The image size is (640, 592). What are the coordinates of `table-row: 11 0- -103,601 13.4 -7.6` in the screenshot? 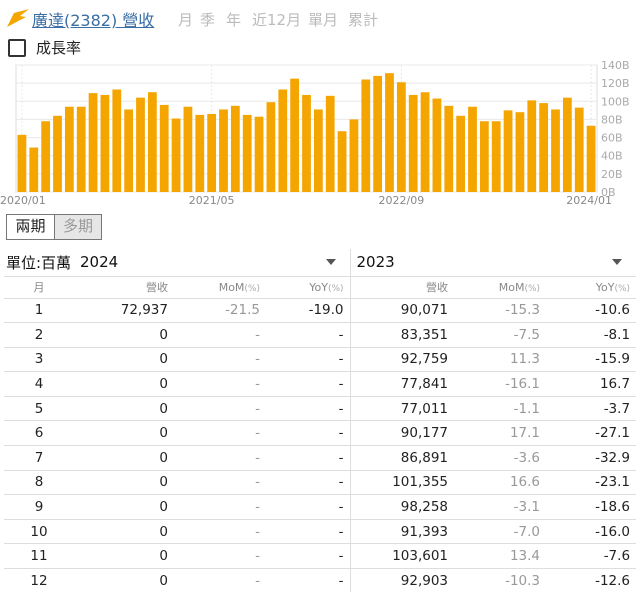 It's located at (320, 556).